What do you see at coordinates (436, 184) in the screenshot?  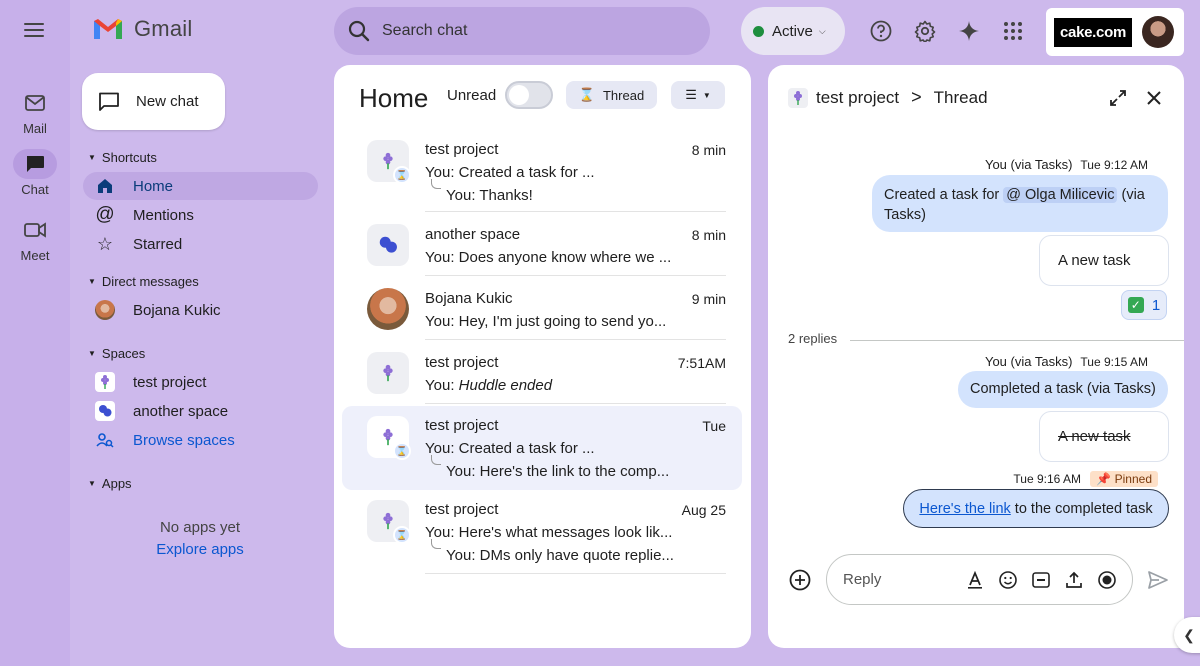 I see `reply-connector` at bounding box center [436, 184].